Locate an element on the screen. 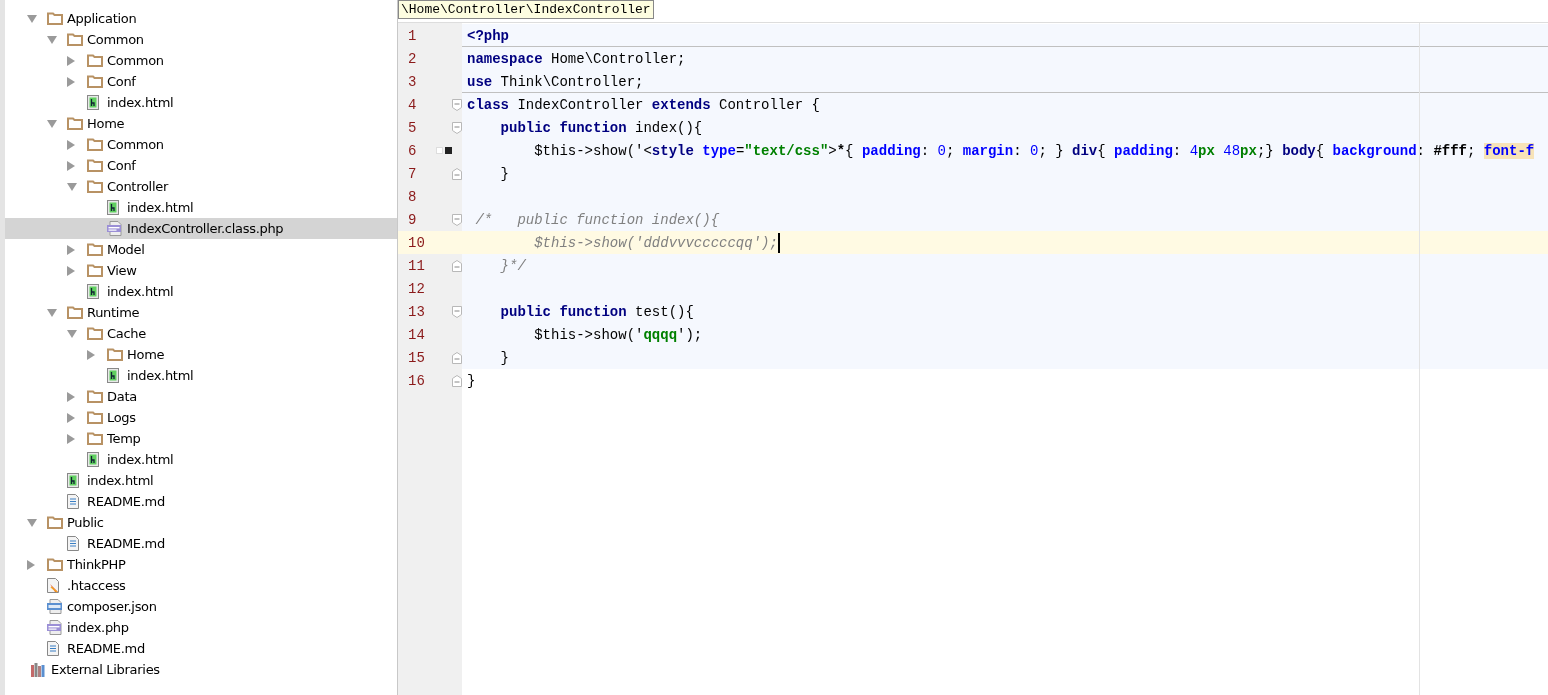  breadcrumb-tooltip: \Home\Controller\IndexController is located at coordinates (526, 9).